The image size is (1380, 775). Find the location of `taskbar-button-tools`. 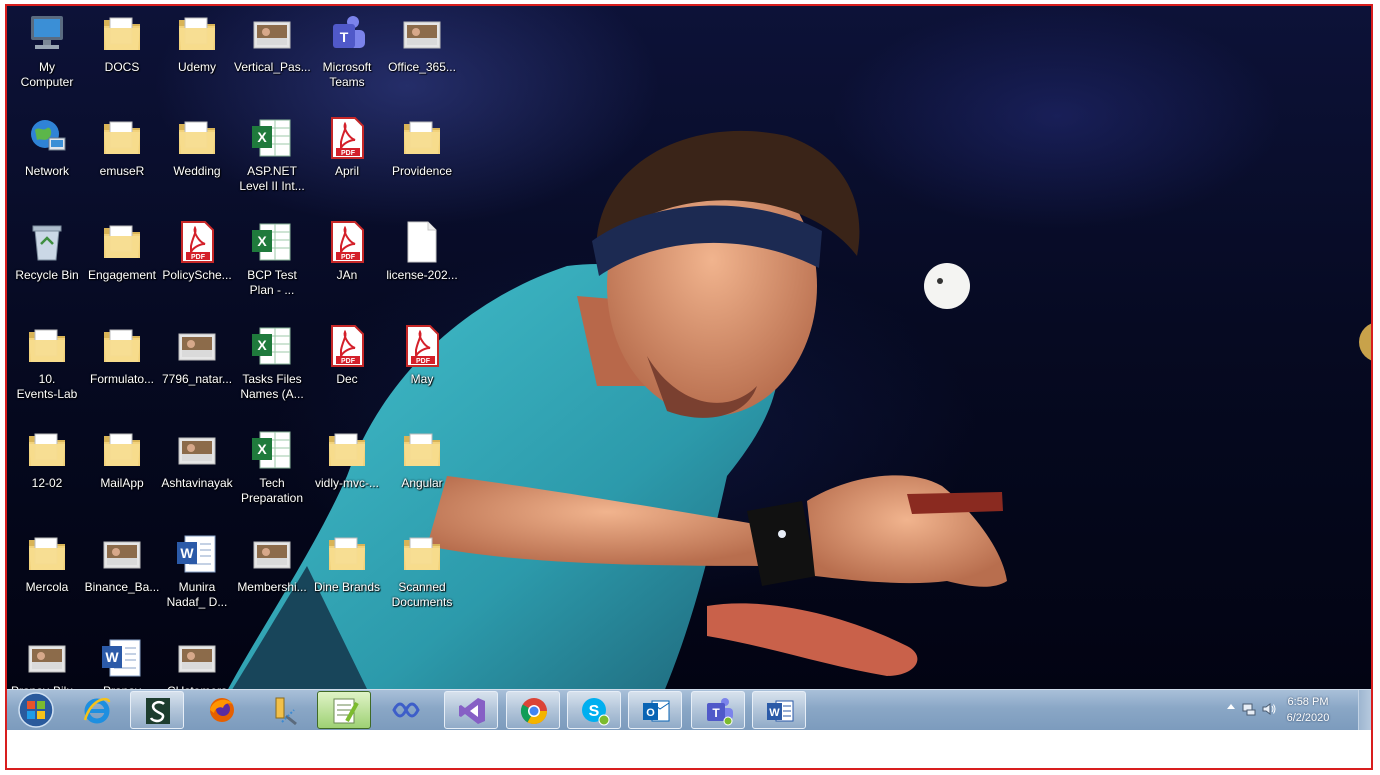

taskbar-button-tools is located at coordinates (284, 710).